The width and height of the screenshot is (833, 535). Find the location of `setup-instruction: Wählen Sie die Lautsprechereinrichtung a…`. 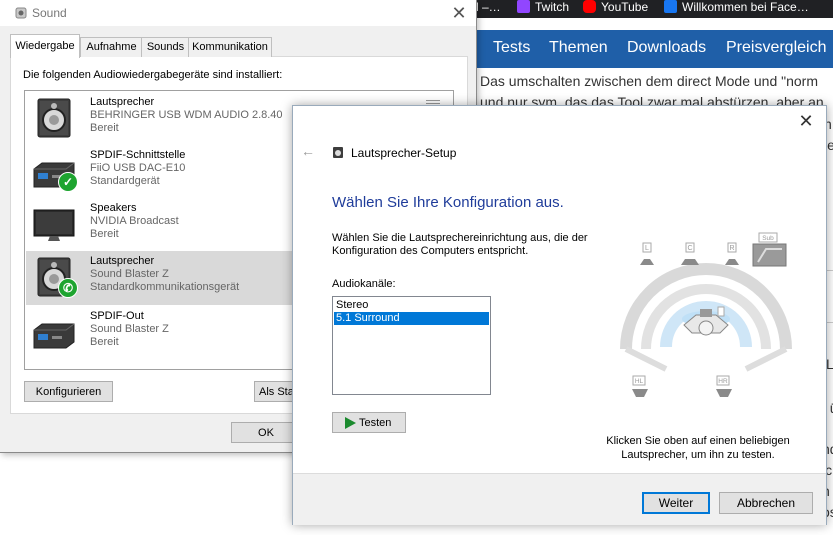

setup-instruction: Wählen Sie die Lautsprechereinrichtung a… is located at coordinates (460, 244).